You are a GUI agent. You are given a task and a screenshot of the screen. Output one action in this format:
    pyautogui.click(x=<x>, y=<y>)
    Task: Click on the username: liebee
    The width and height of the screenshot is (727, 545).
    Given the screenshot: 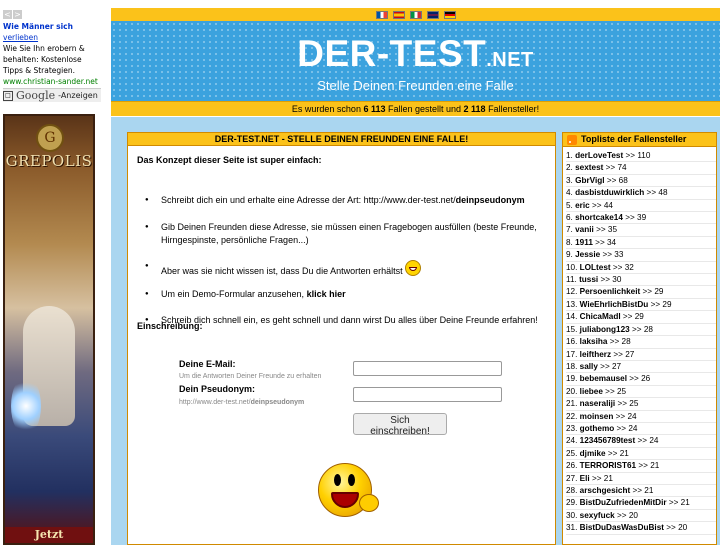 What is the action you would take?
    pyautogui.click(x=591, y=391)
    